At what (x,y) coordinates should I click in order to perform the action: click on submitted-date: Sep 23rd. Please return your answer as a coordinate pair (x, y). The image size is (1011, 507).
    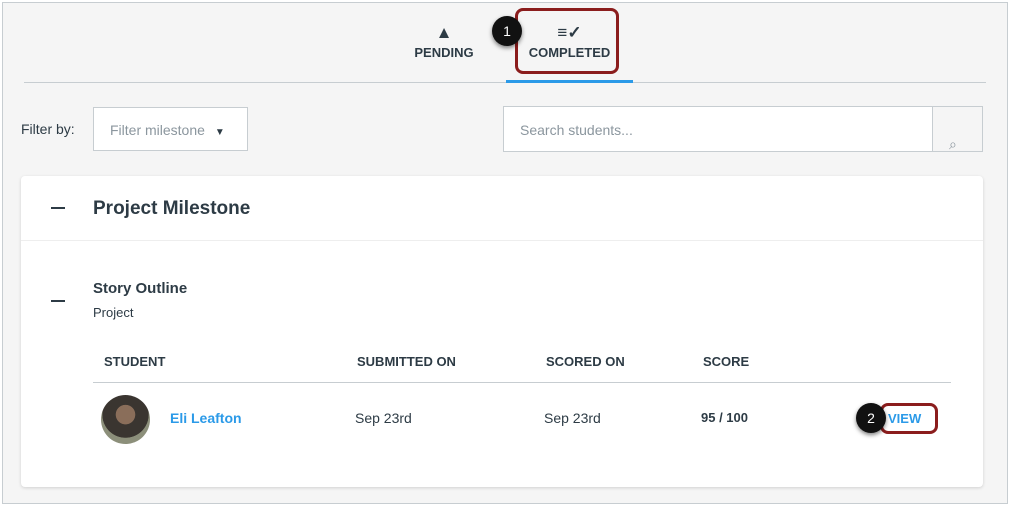
    Looking at the image, I should click on (383, 418).